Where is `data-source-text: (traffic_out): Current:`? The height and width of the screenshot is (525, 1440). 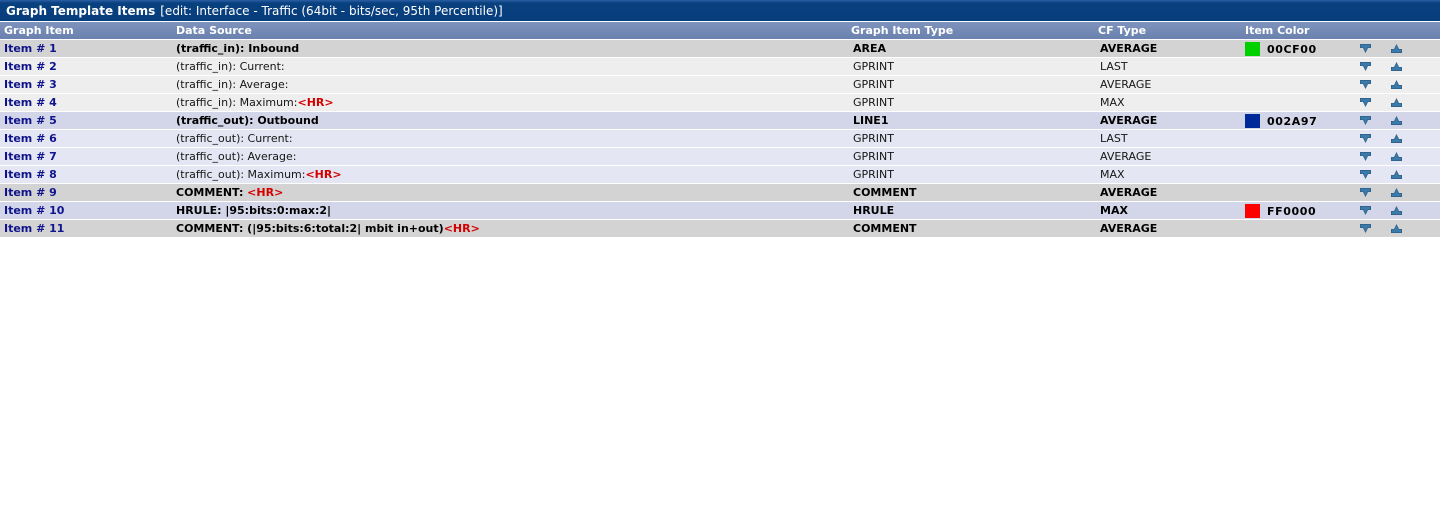
data-source-text: (traffic_out): Current: is located at coordinates (234, 138).